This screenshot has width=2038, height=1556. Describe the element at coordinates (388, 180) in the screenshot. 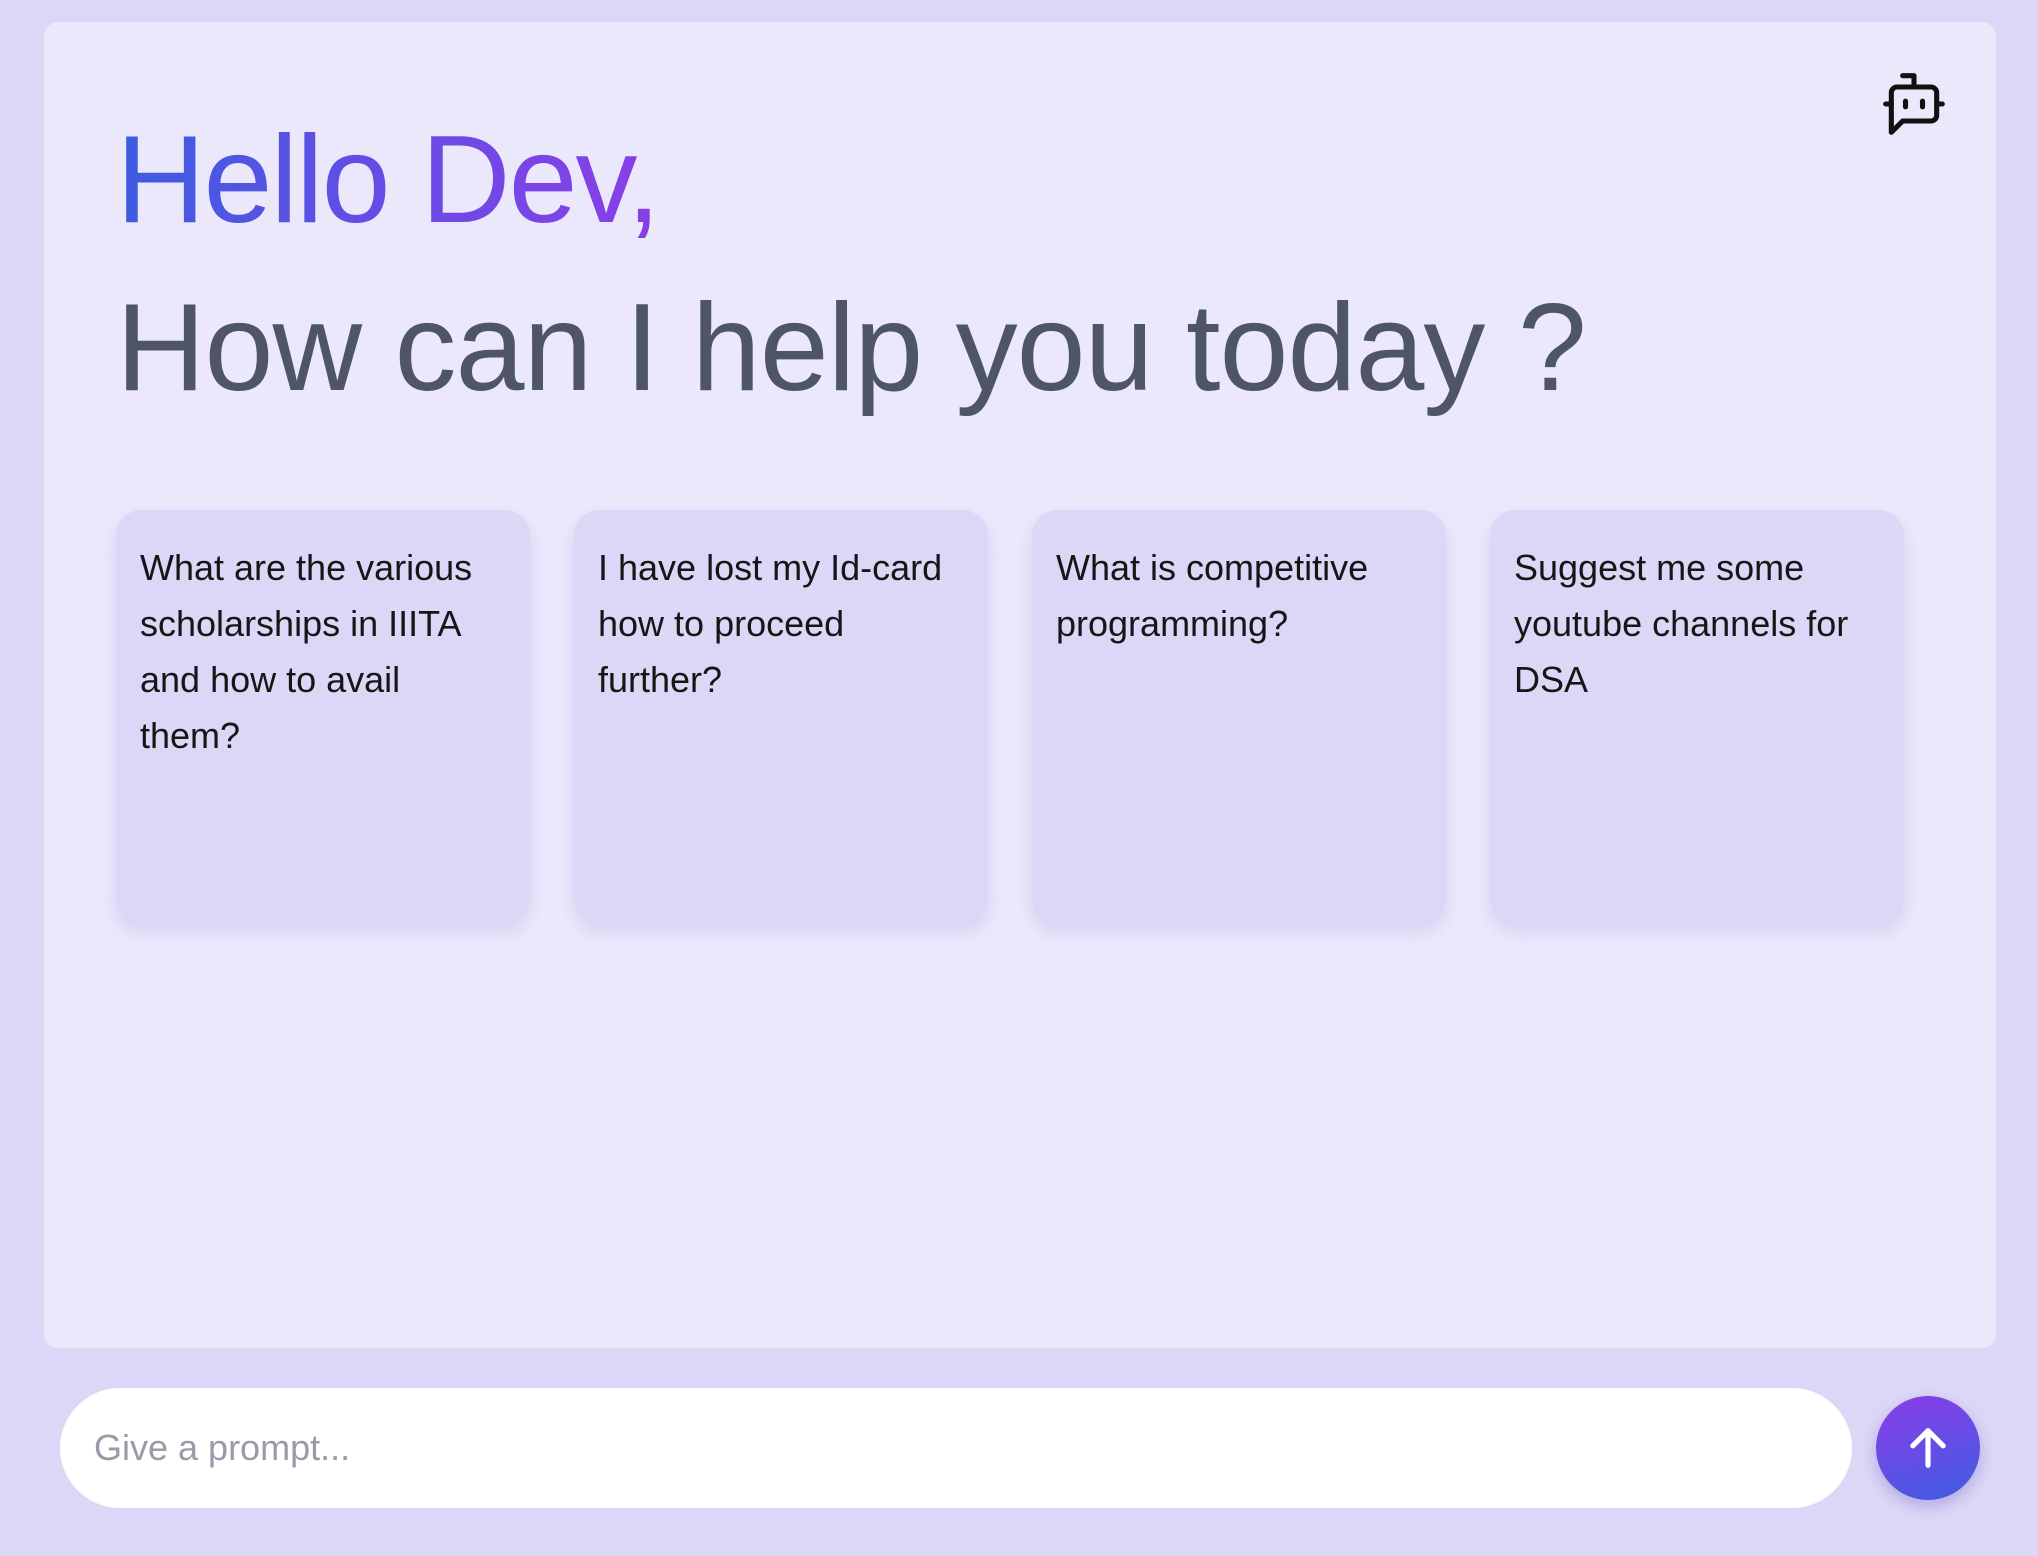

I see `greeting-title: Hello Dev,` at that location.